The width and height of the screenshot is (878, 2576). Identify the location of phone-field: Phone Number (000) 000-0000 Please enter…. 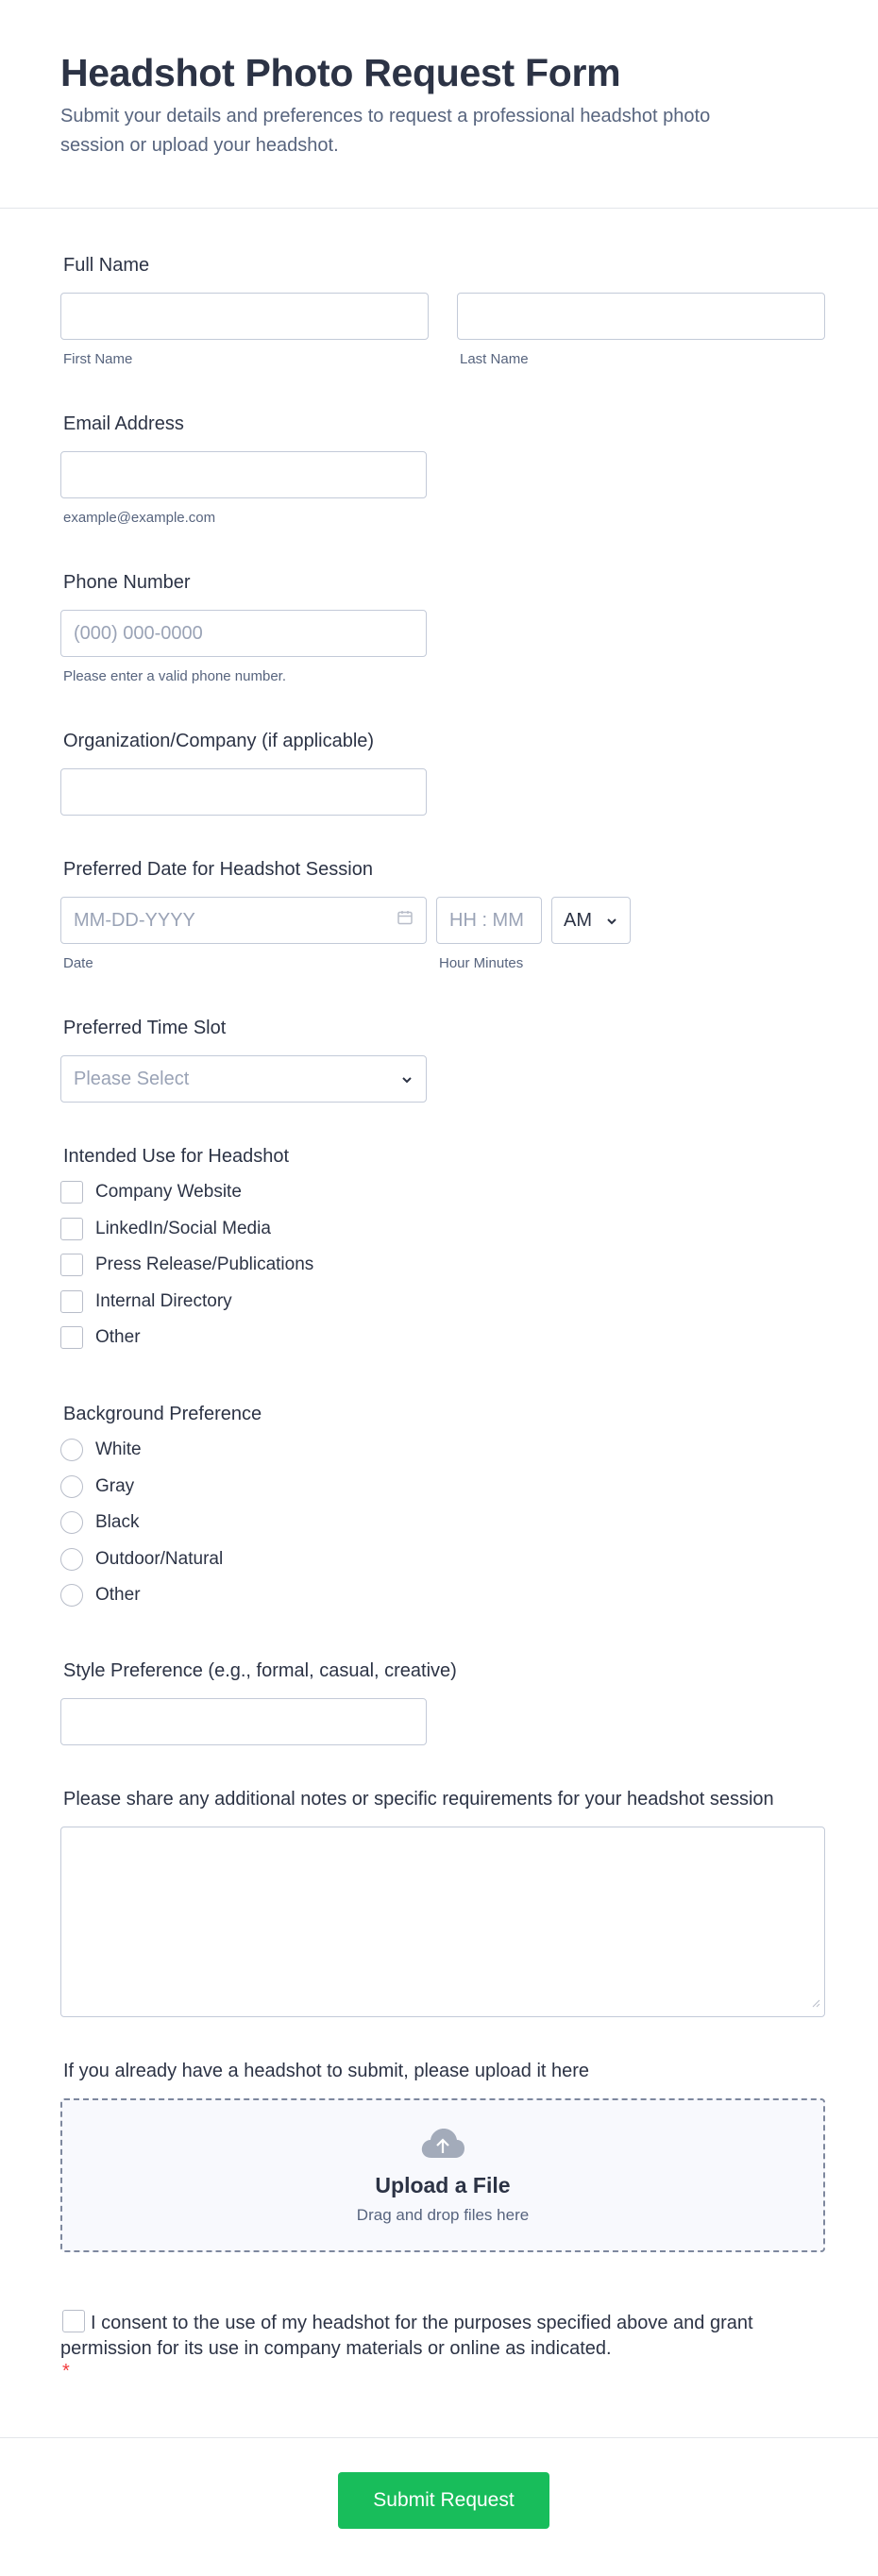
(243, 627).